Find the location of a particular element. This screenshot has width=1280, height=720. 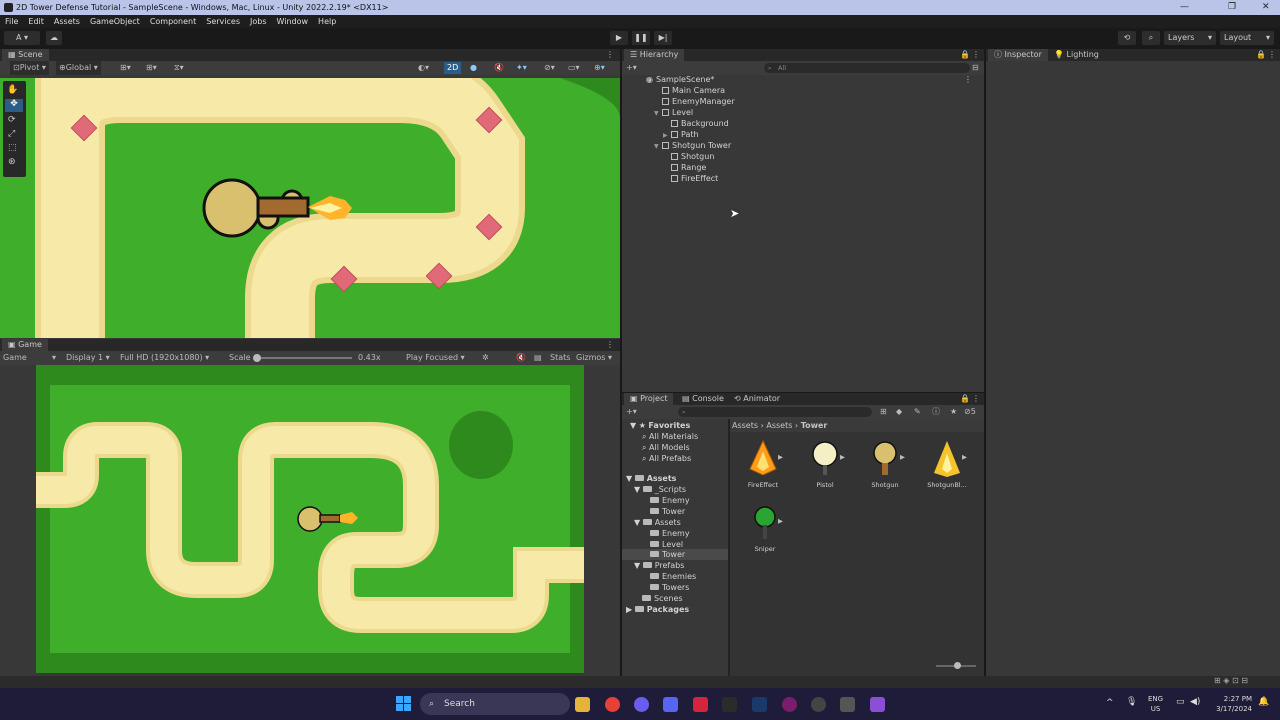

tab-inspector: ⓘ Inspector is located at coordinates (1018, 55).